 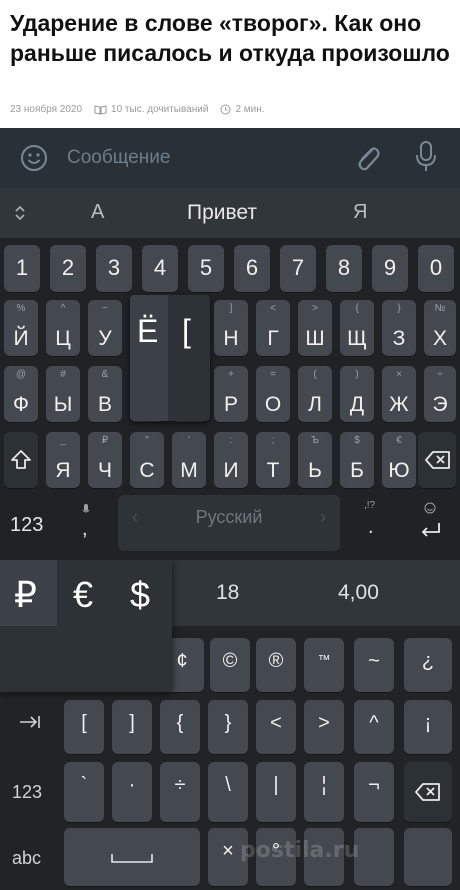 What do you see at coordinates (105, 394) in the screenshot?
I see `key-в: & В` at bounding box center [105, 394].